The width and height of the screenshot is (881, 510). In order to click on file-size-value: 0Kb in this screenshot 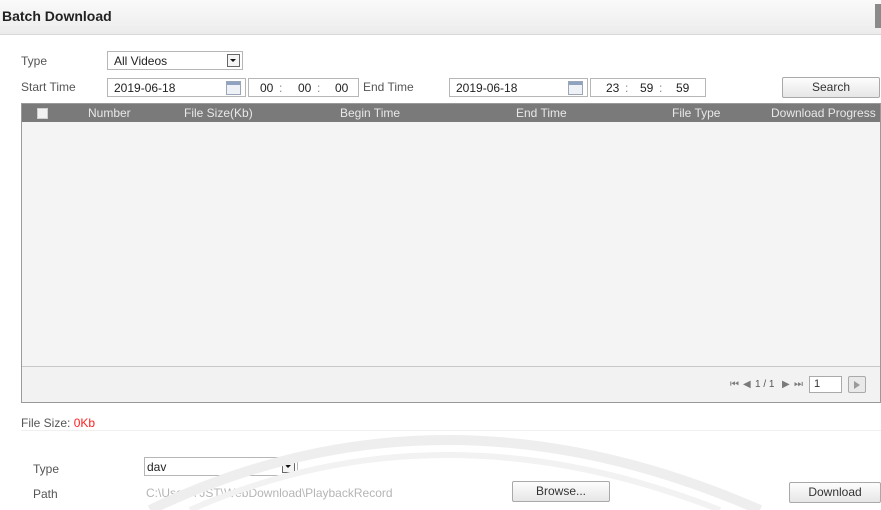, I will do `click(84, 423)`.